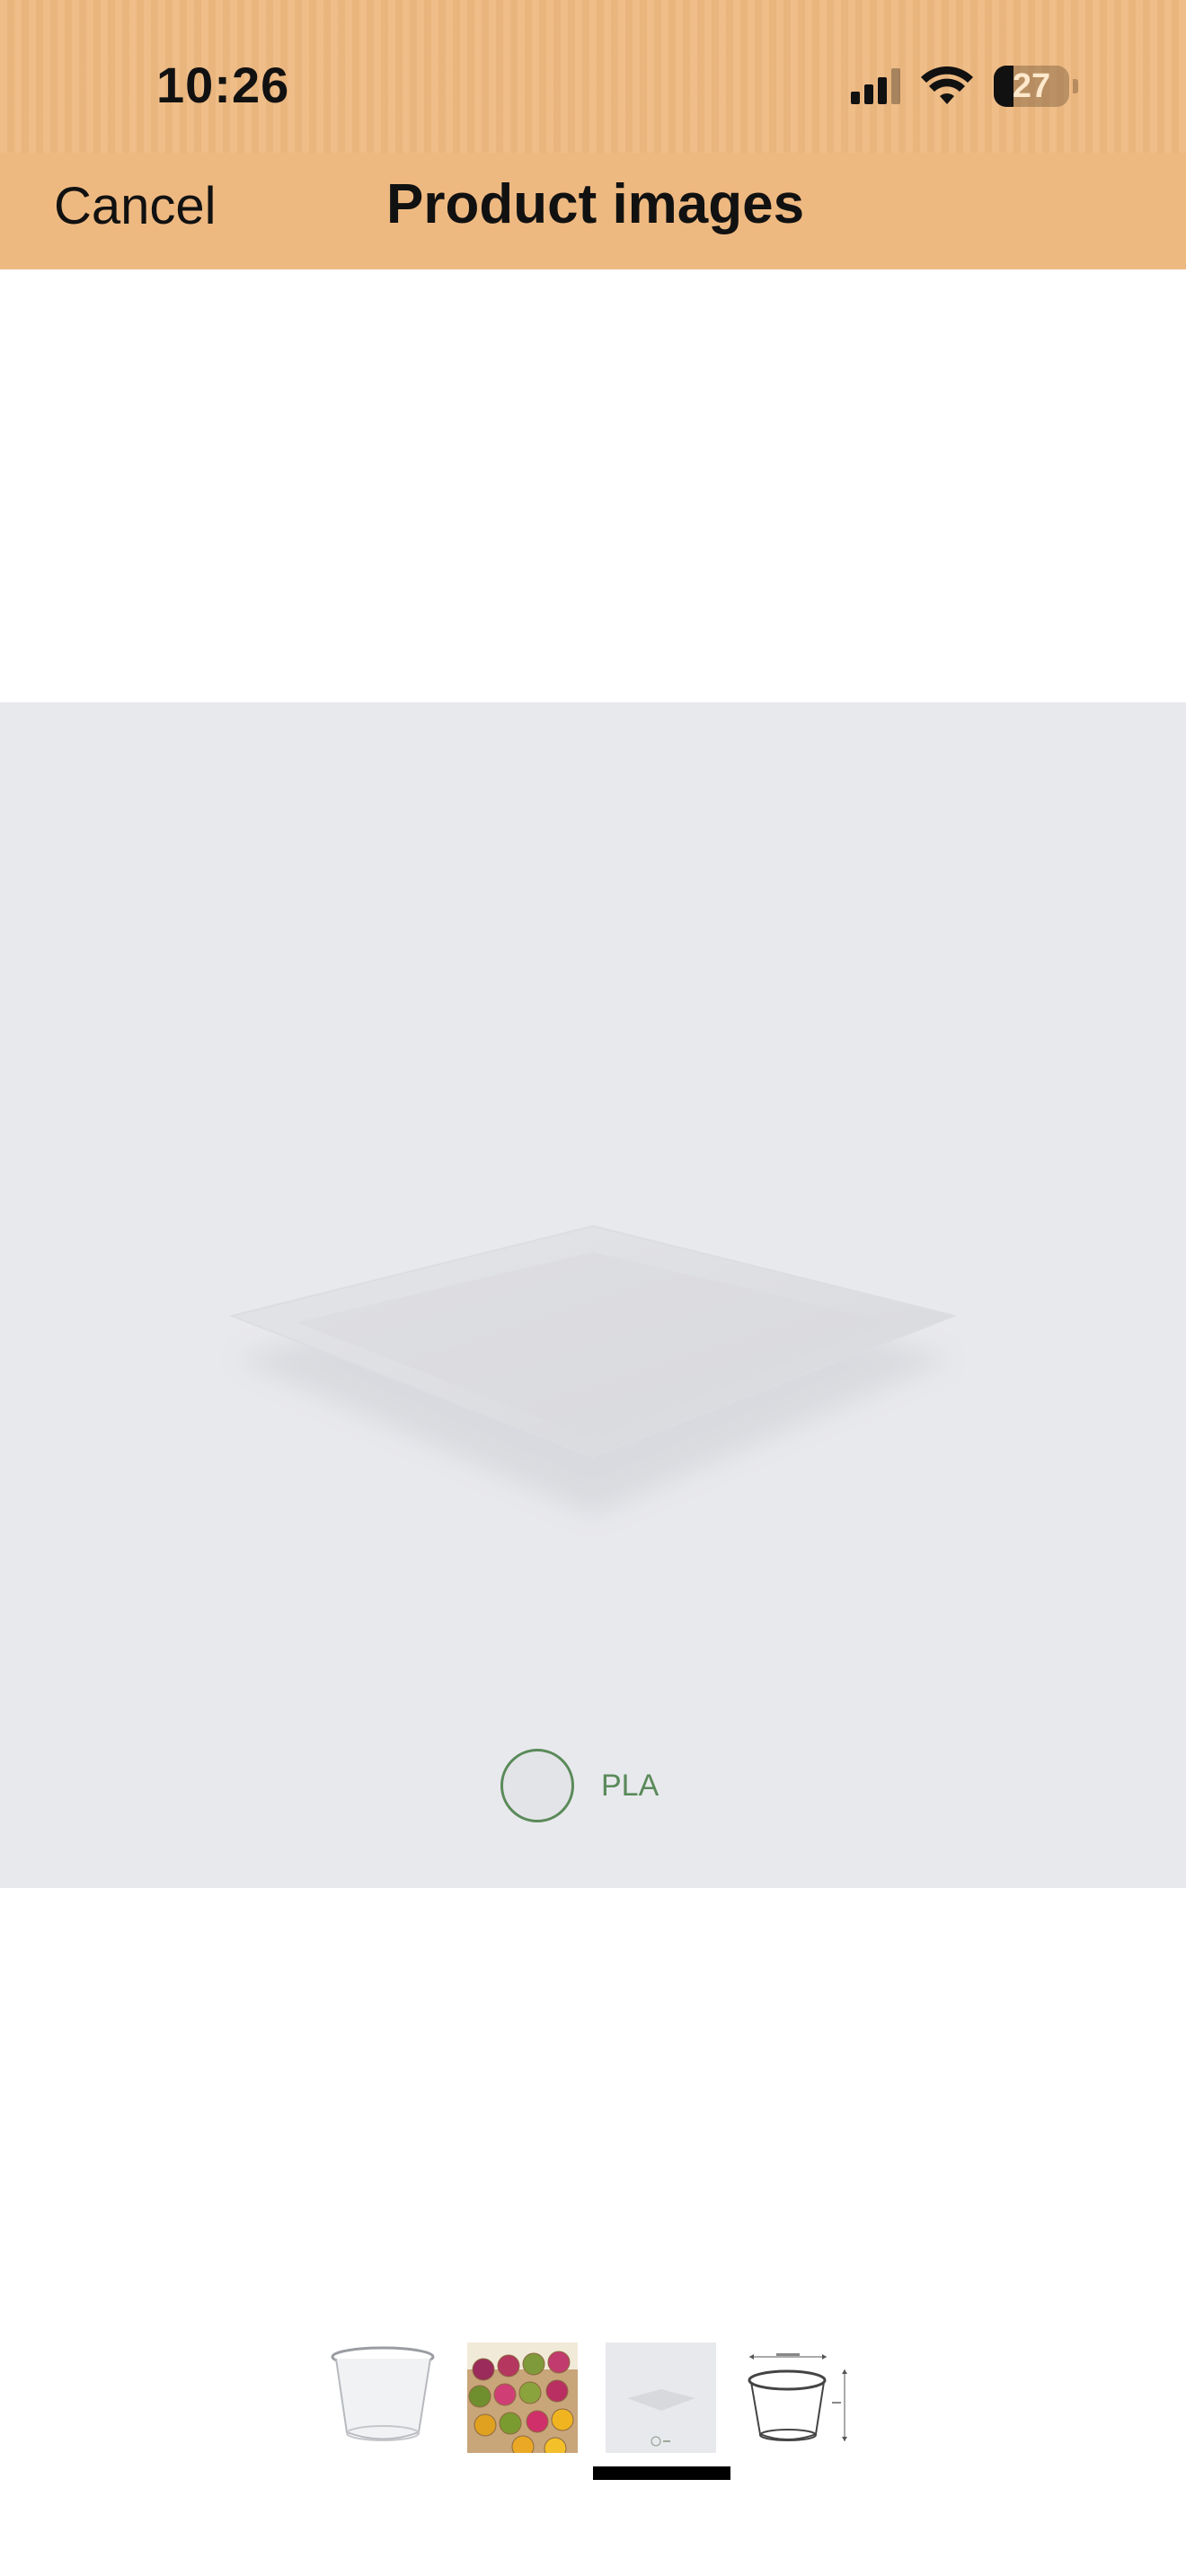 The width and height of the screenshot is (1186, 2576). I want to click on material-label: PLA, so click(630, 1785).